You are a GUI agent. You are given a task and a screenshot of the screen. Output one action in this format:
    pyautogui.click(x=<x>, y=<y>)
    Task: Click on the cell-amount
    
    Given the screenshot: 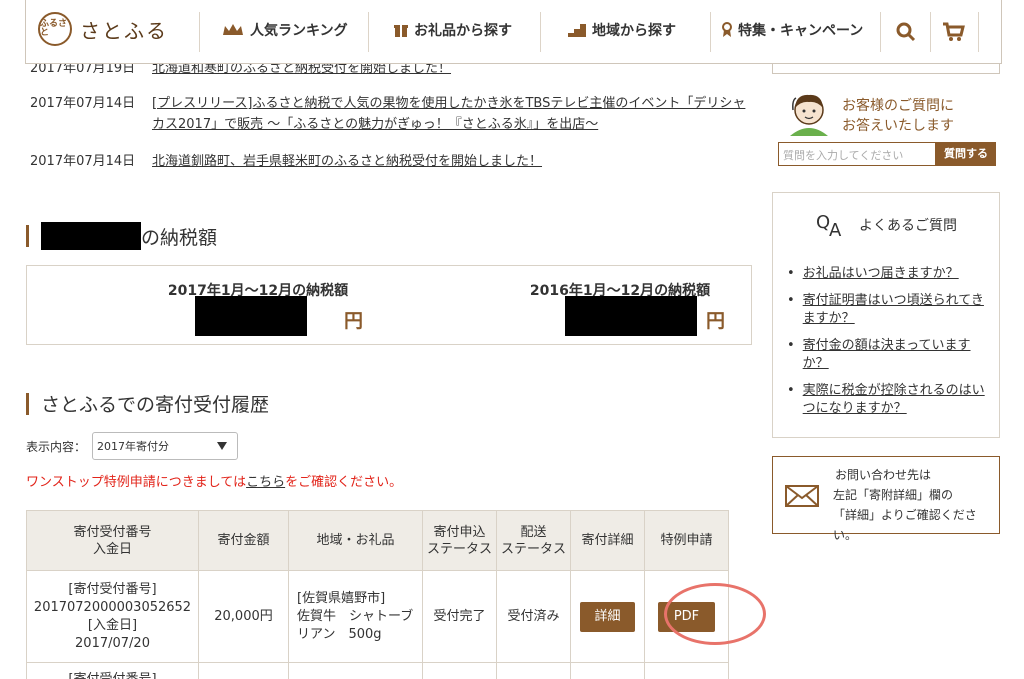 What is the action you would take?
    pyautogui.click(x=243, y=670)
    